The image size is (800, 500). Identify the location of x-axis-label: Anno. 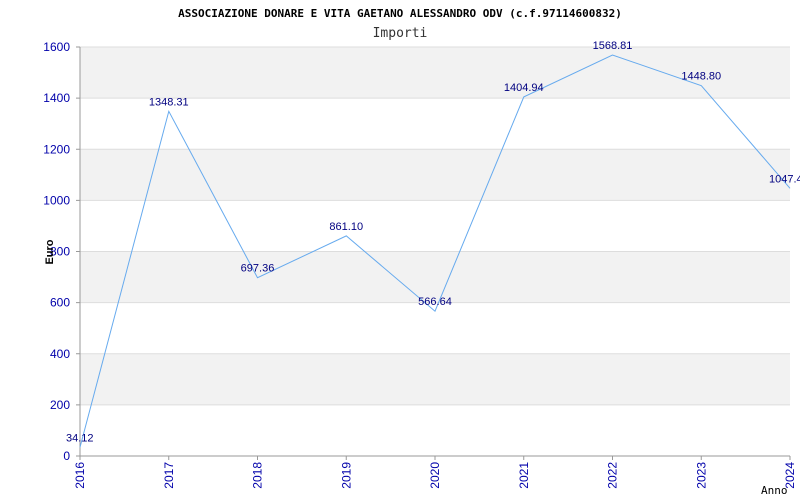
(774, 490).